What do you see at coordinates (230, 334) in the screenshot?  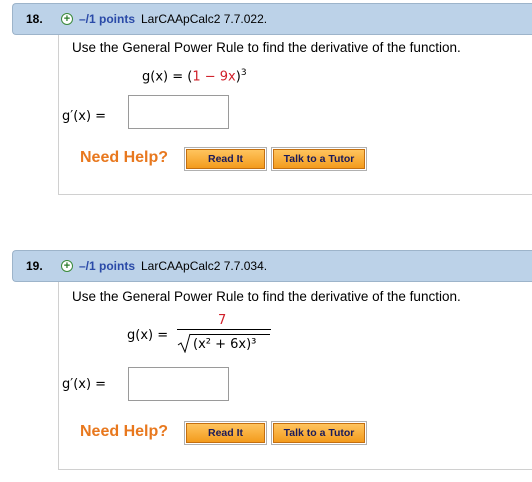 I see `radical-overline` at bounding box center [230, 334].